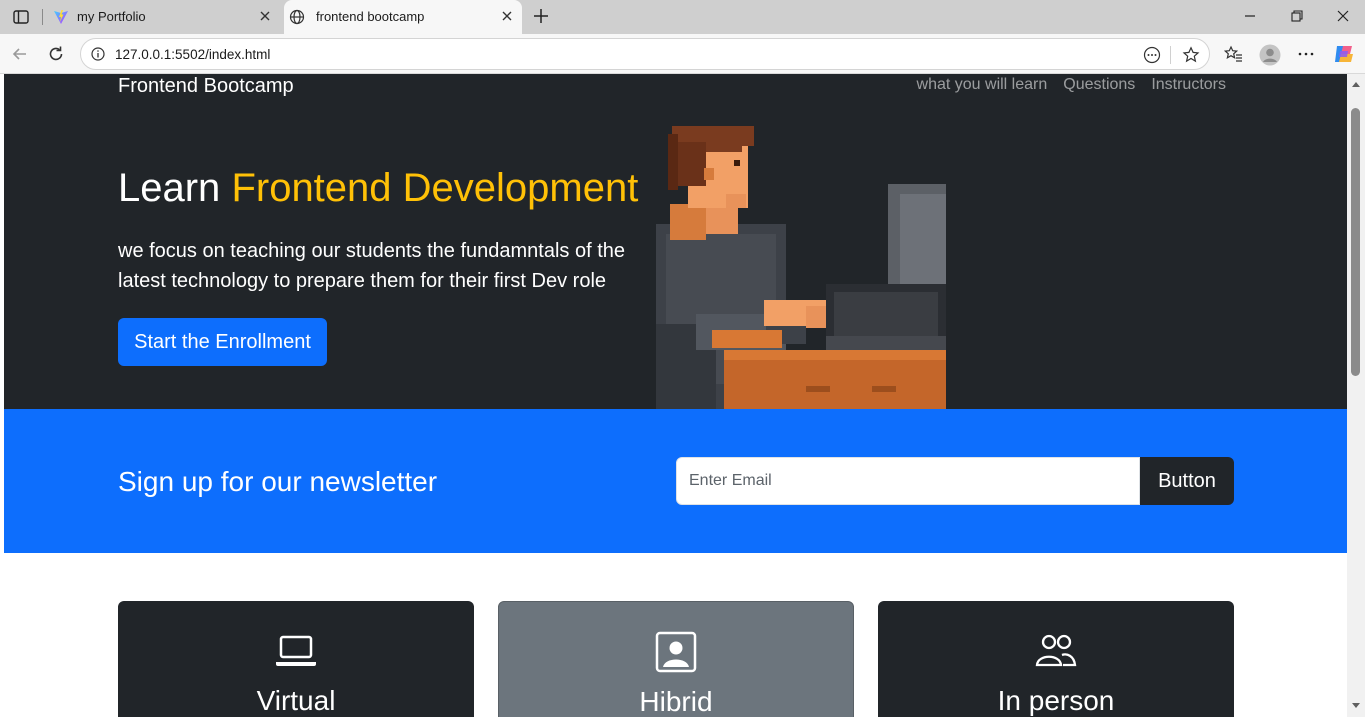 This screenshot has width=1365, height=717. I want to click on newsletter-title: Sign up for our newsletter, so click(278, 481).